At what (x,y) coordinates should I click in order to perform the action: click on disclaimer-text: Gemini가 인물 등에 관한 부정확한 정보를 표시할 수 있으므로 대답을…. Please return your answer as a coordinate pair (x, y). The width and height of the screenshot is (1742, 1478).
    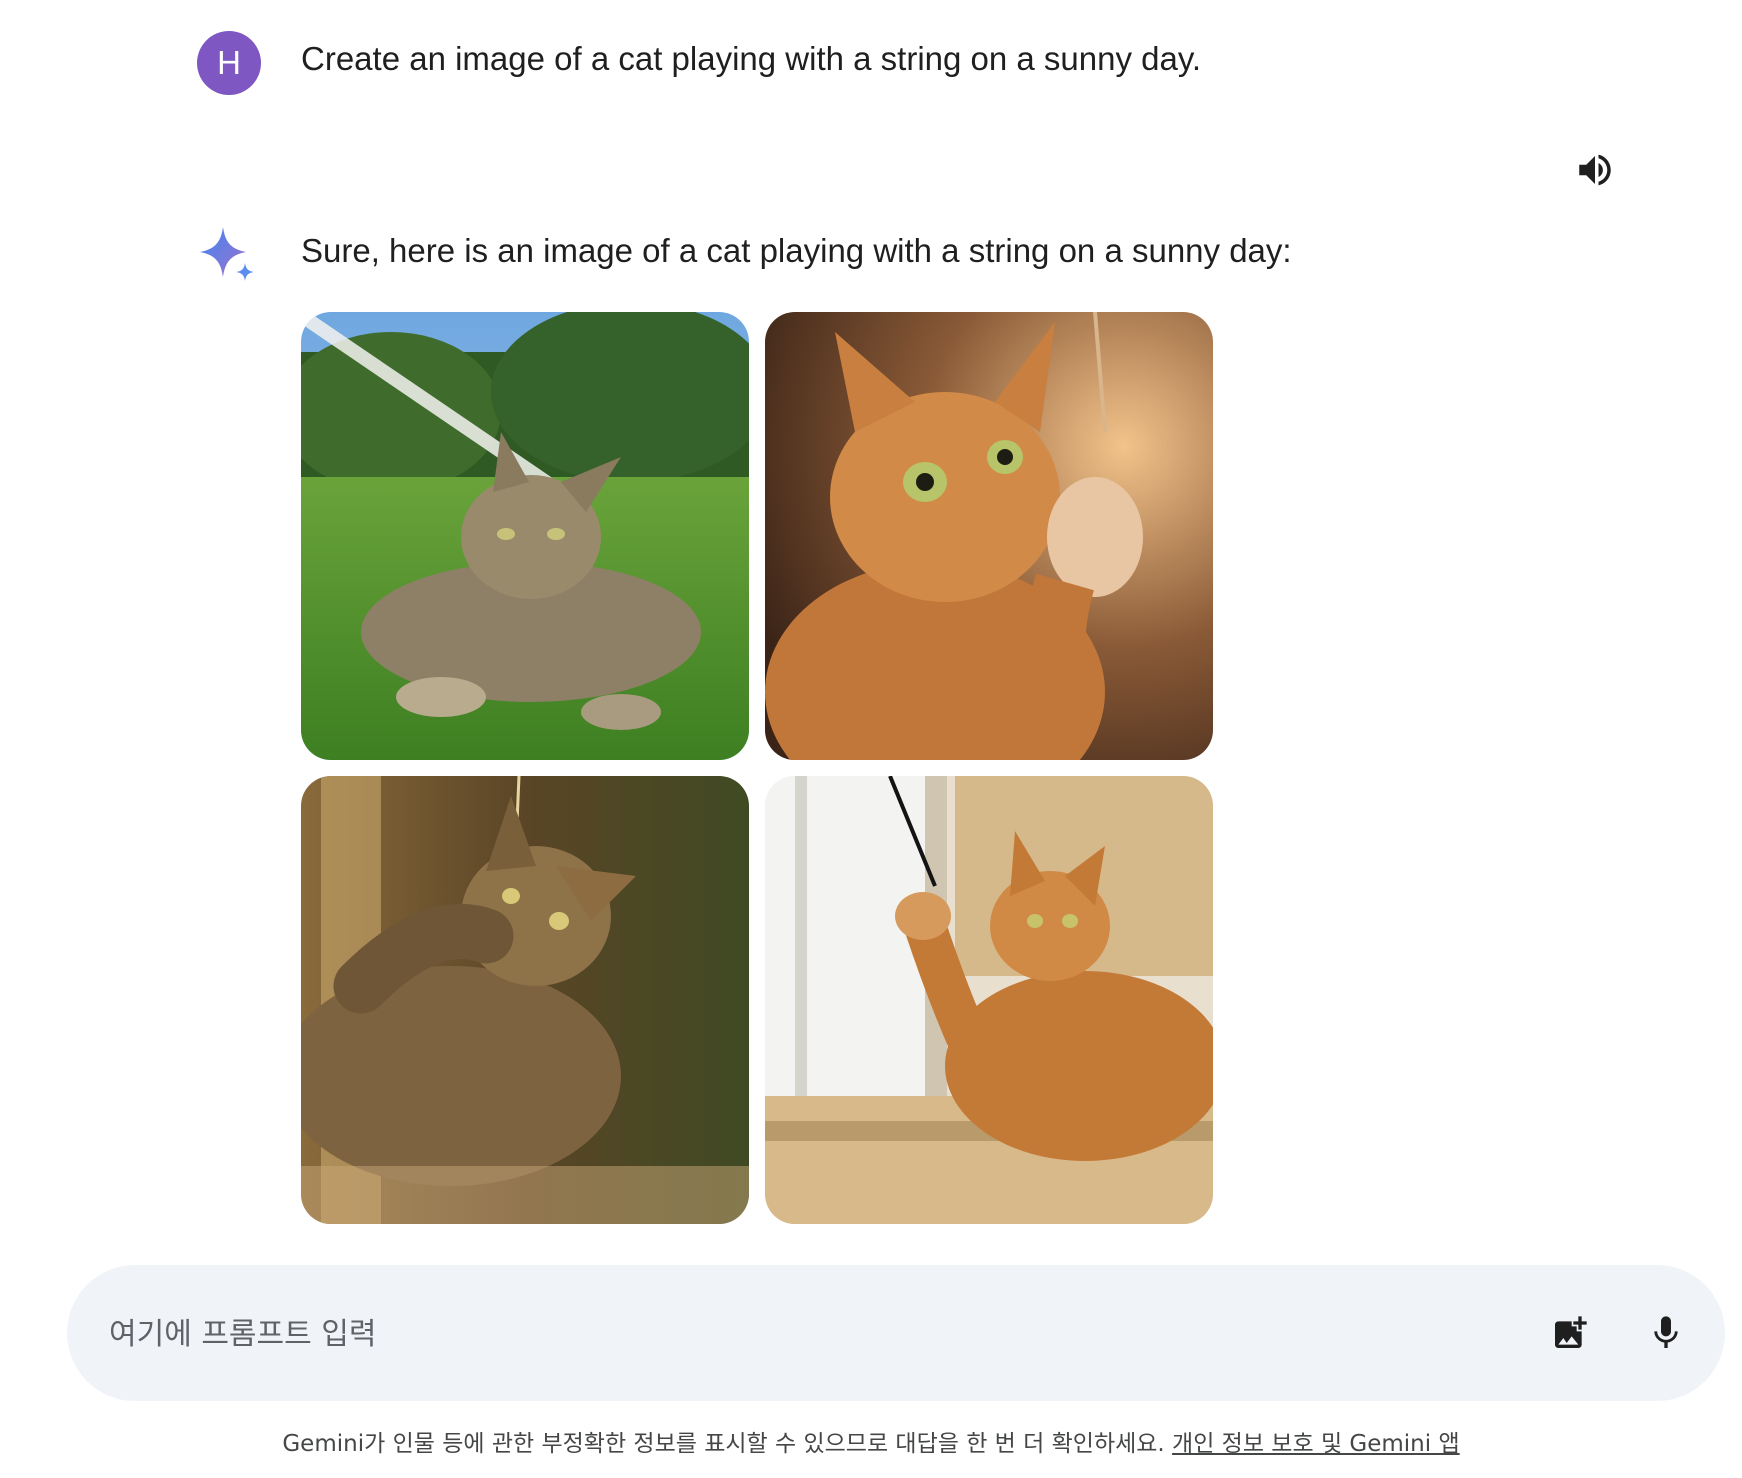
    Looking at the image, I should click on (723, 1444).